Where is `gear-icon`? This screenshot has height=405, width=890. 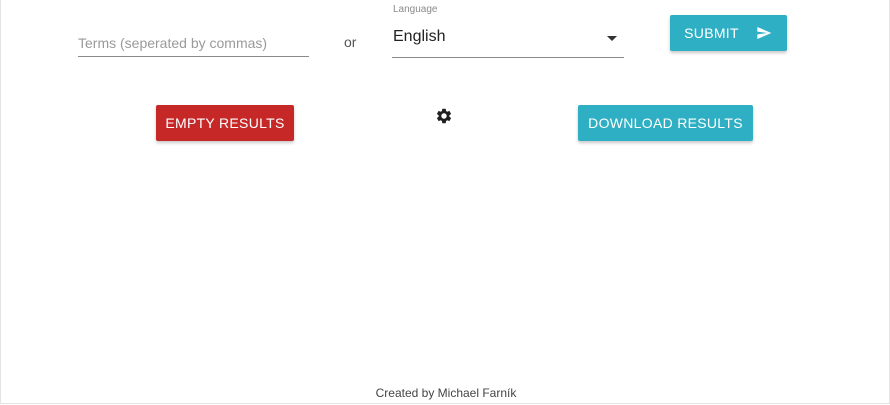 gear-icon is located at coordinates (444, 116).